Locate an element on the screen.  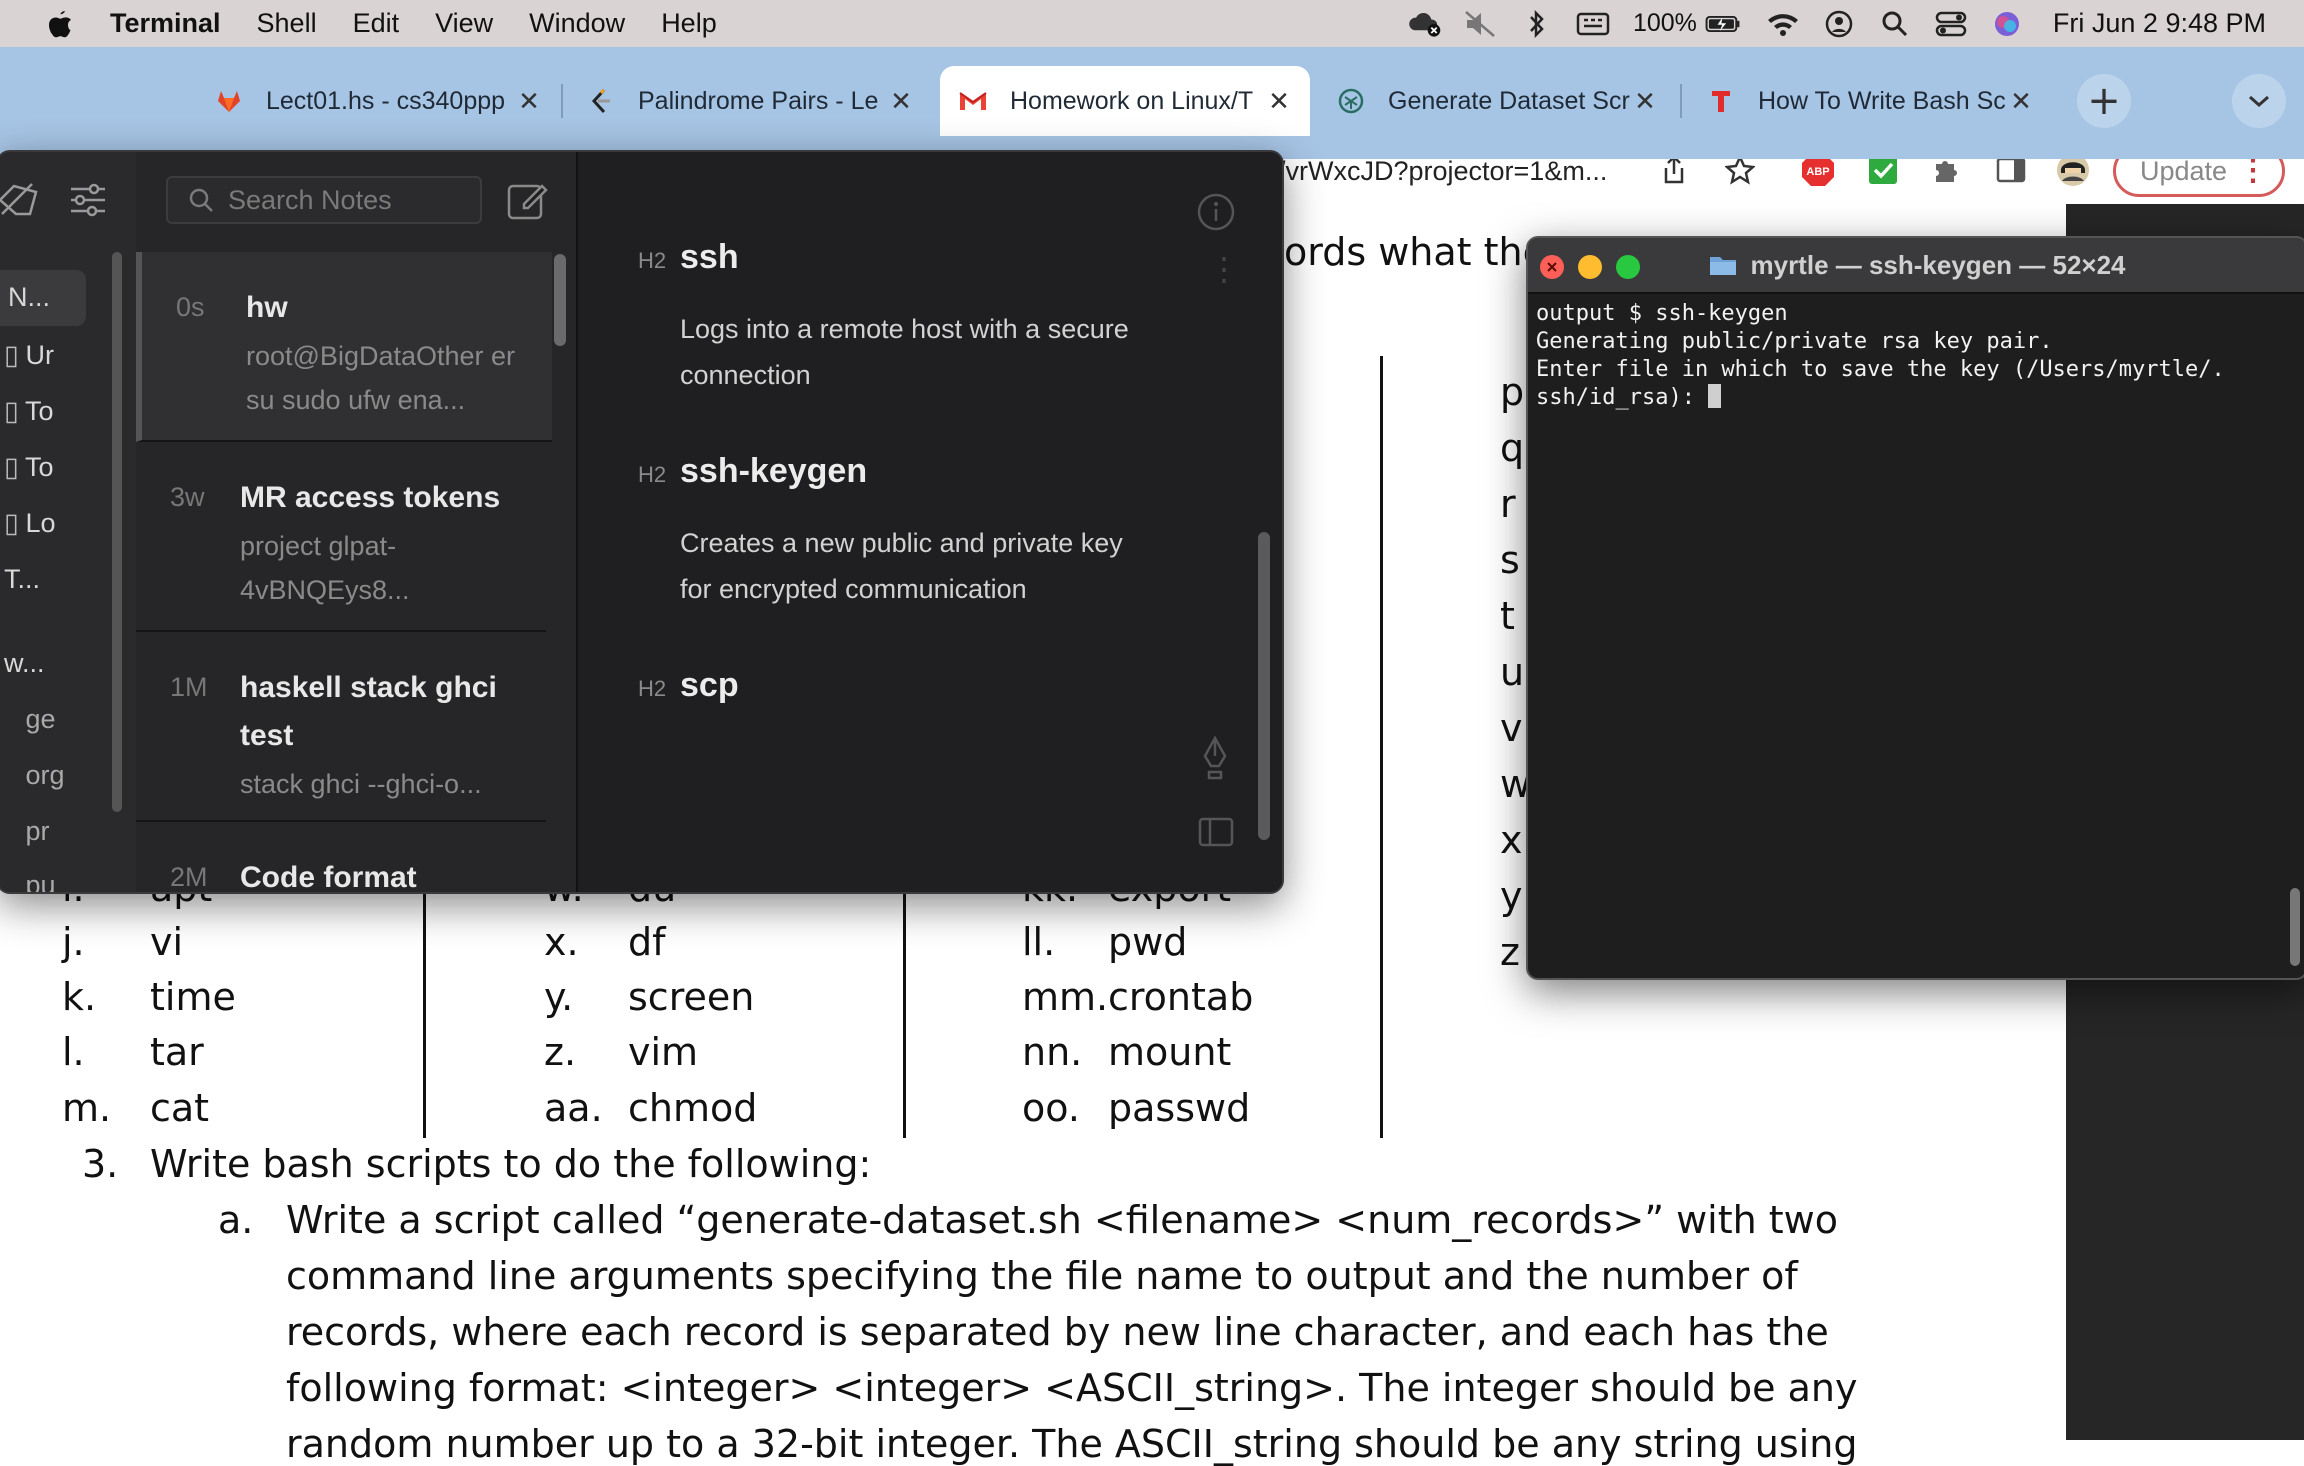
tab-palindrome-pairs: Palindrome Pairs - Le ✕ is located at coordinates (750, 101).